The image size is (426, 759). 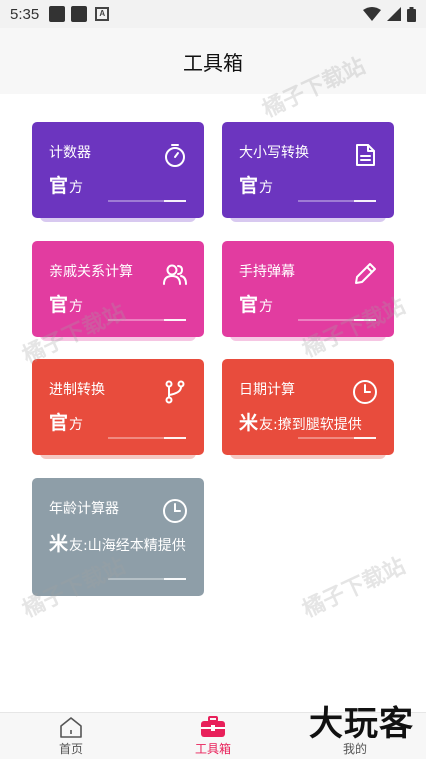 What do you see at coordinates (118, 407) in the screenshot?
I see `tool-card-base-convert: 进制转换 官方` at bounding box center [118, 407].